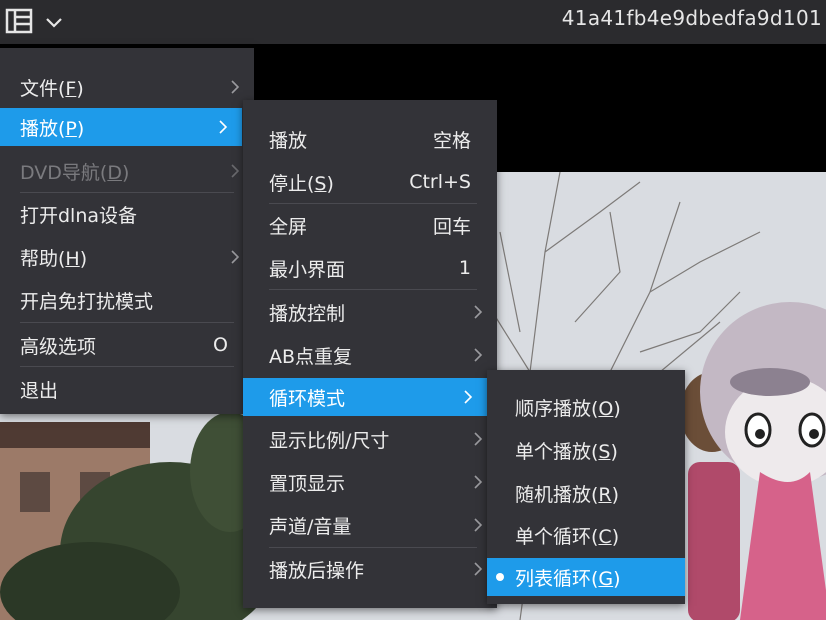 The width and height of the screenshot is (826, 620). Describe the element at coordinates (220, 345) in the screenshot. I see `shortcut-label: O` at that location.